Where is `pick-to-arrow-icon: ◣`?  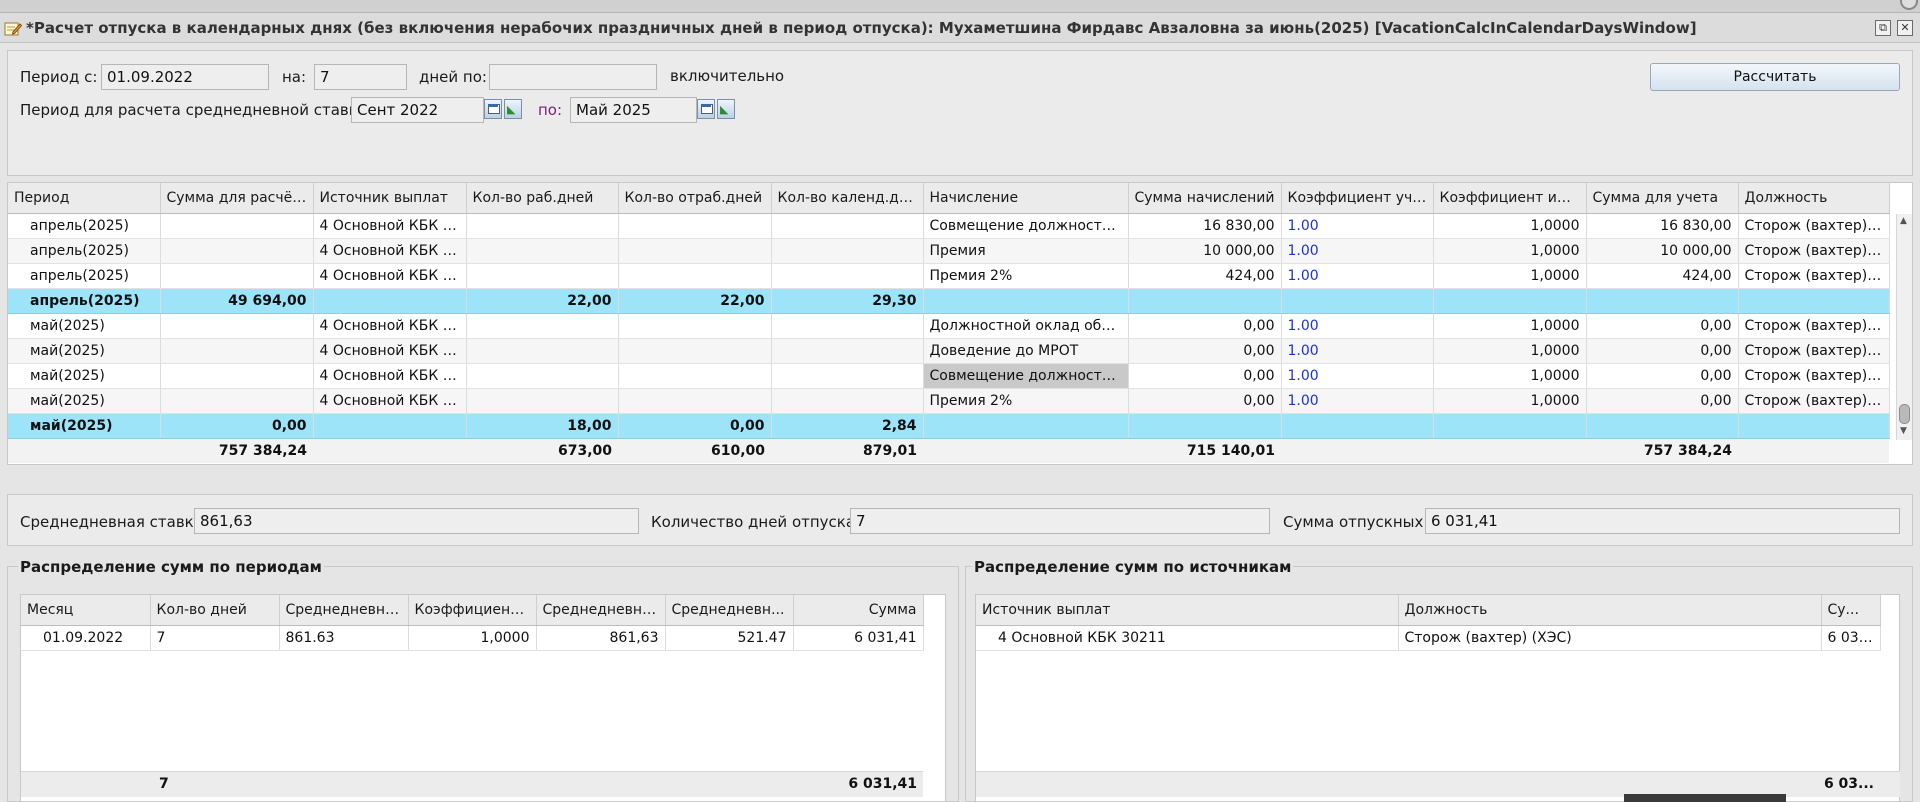 pick-to-arrow-icon: ◣ is located at coordinates (726, 109).